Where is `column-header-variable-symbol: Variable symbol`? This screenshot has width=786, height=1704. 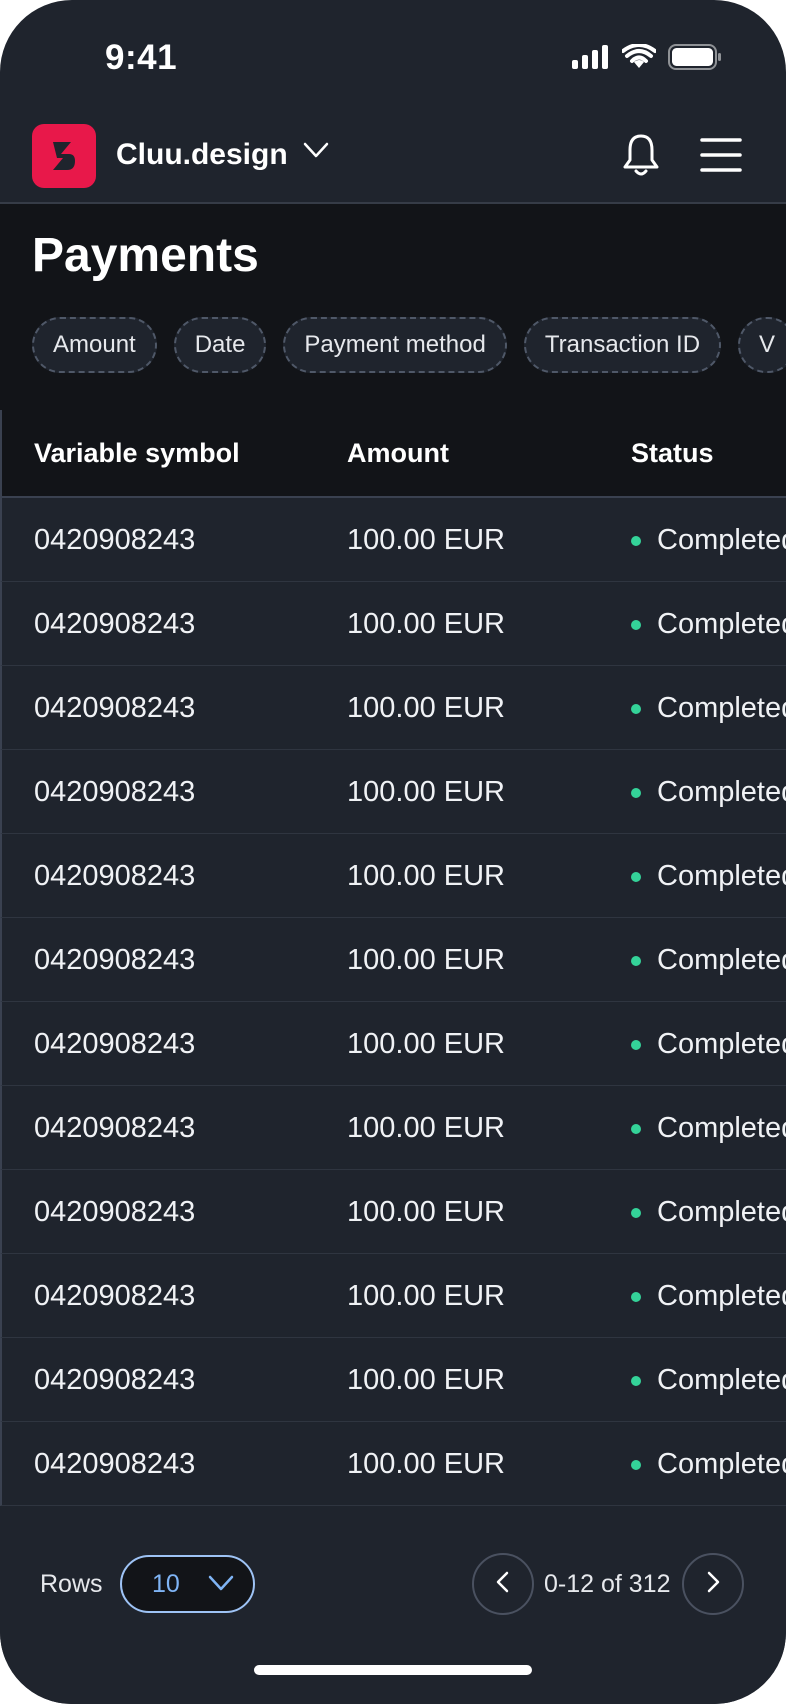 column-header-variable-symbol: Variable symbol is located at coordinates (137, 453).